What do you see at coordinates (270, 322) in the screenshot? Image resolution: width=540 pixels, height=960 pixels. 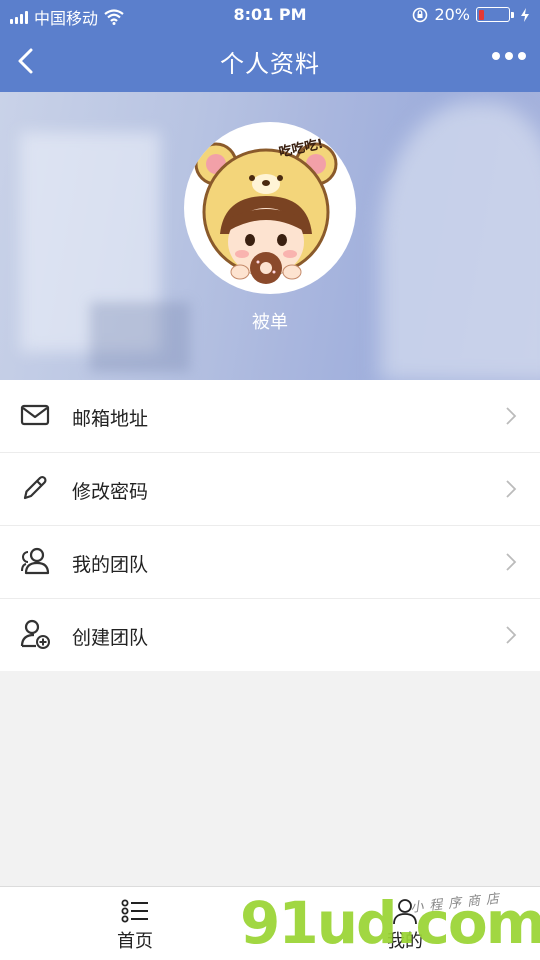 I see `profile-name: 被单` at bounding box center [270, 322].